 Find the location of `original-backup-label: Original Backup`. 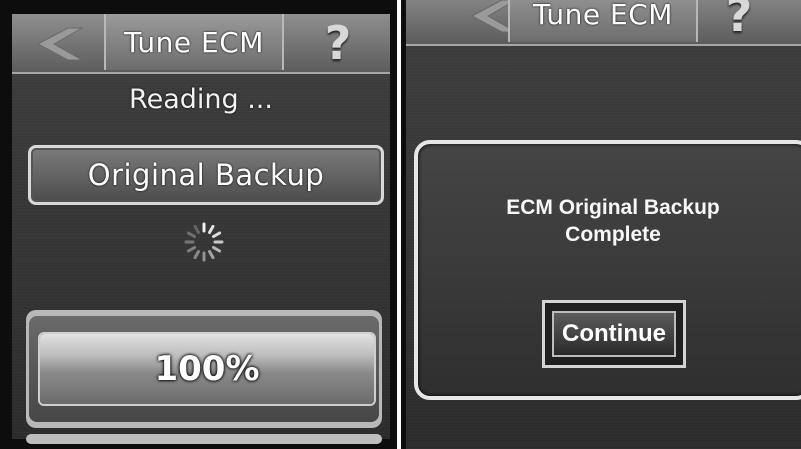

original-backup-label: Original Backup is located at coordinates (206, 175).